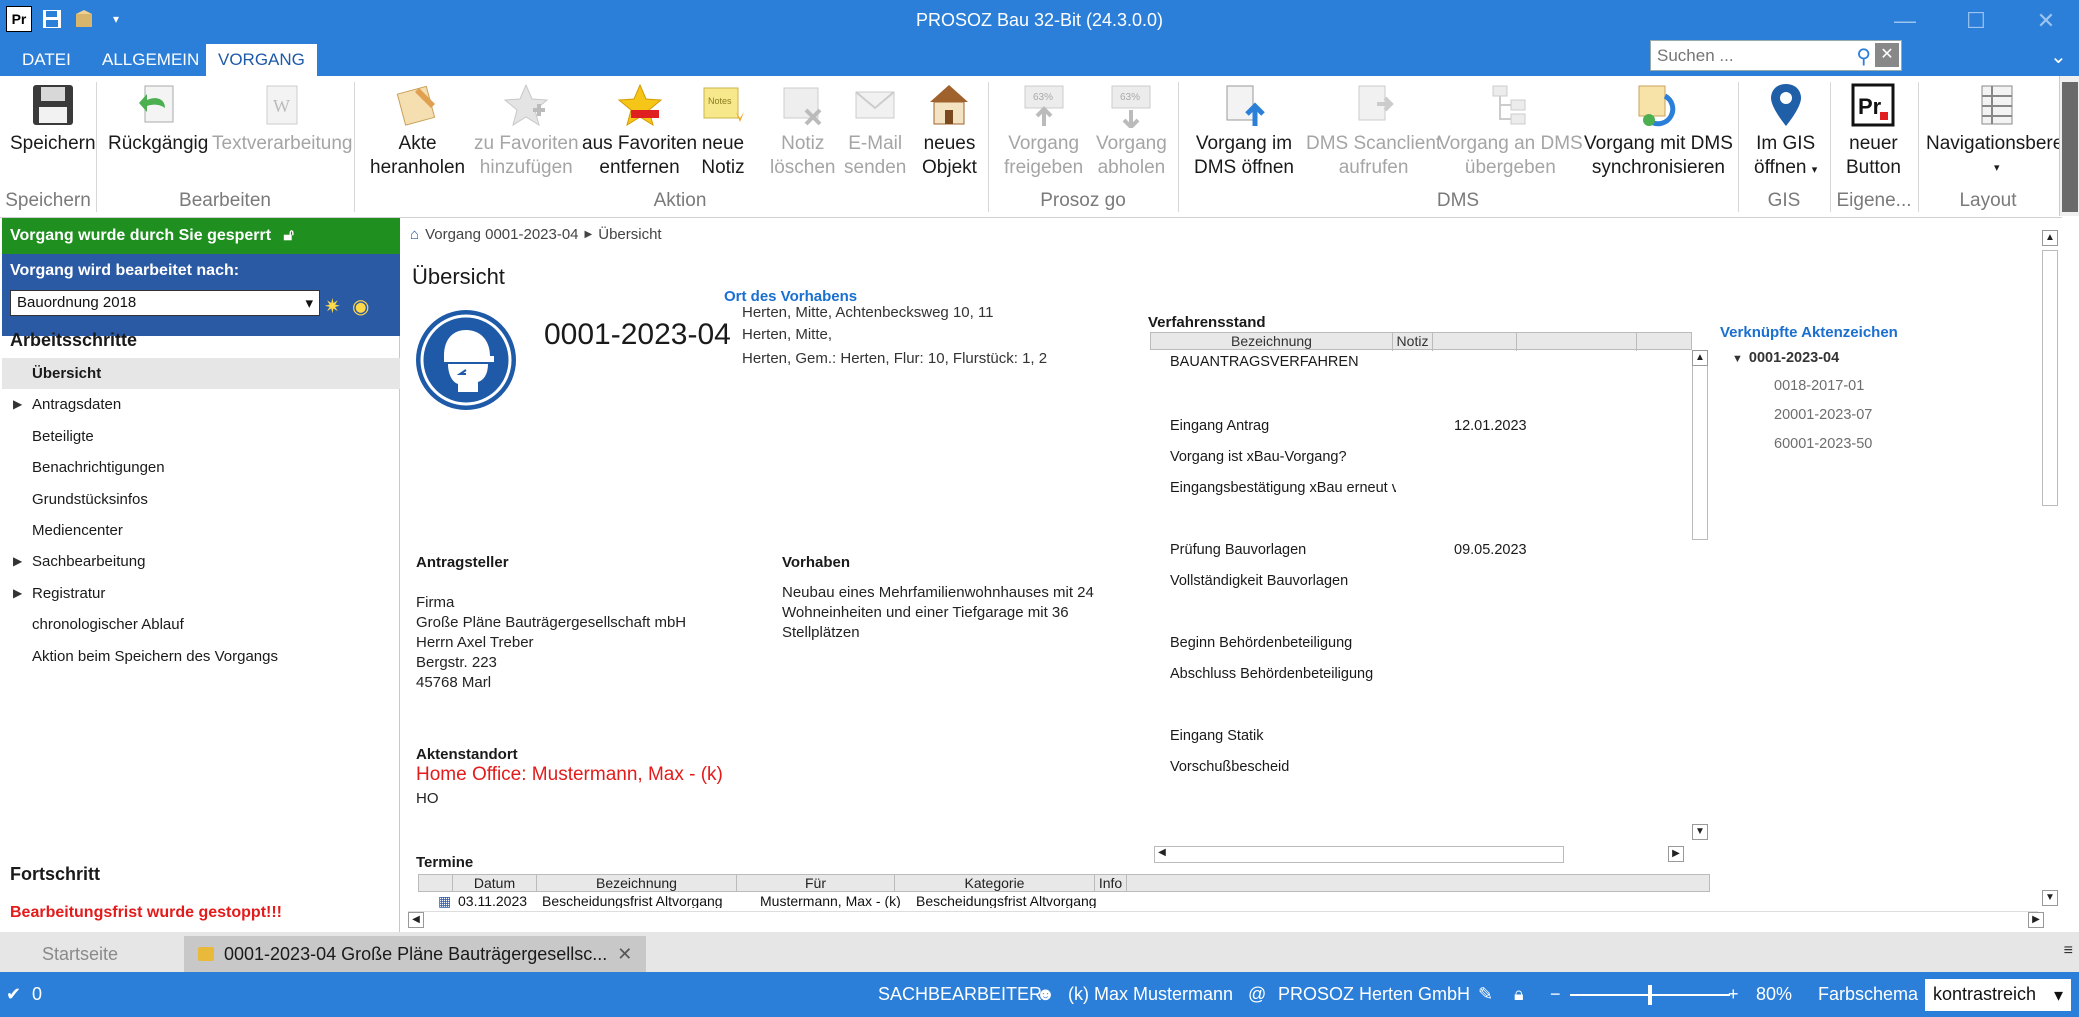 The image size is (2079, 1017). I want to click on nav-item-sachbearbeitung: ▶ Sachbearbeitung, so click(201, 561).